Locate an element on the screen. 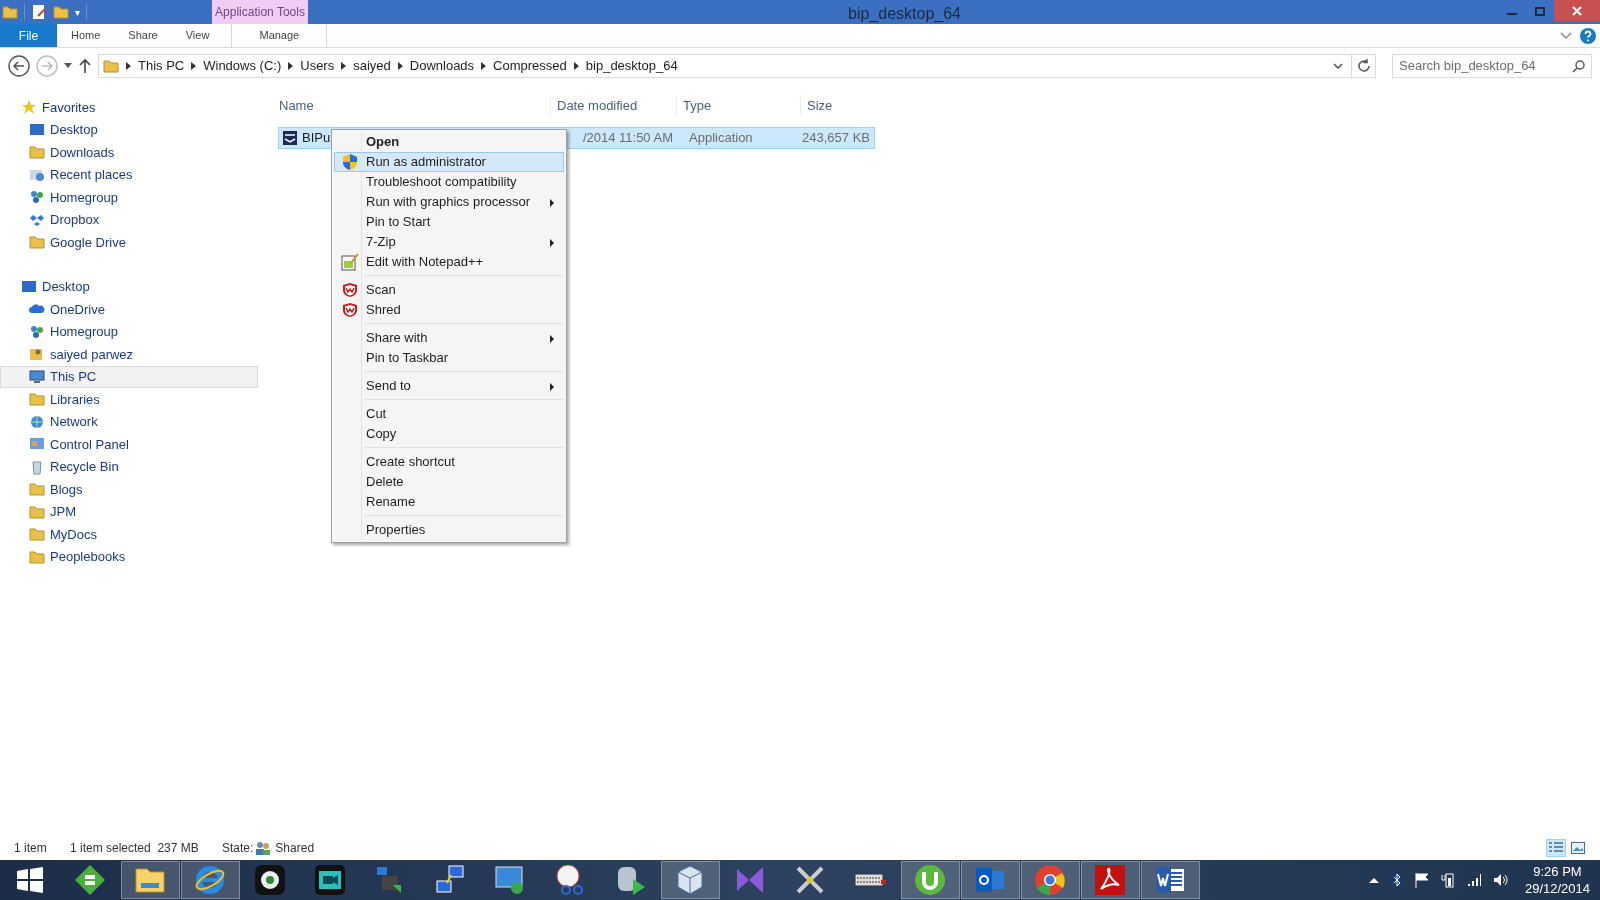  sidebar-item: Recycle Bin is located at coordinates (129, 466).